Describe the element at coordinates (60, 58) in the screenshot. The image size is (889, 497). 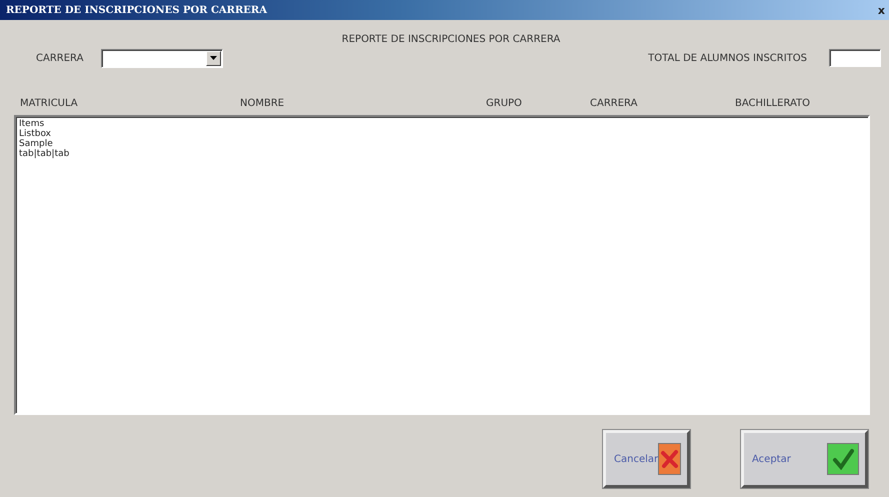
I see `carrera-label: CARRERA` at that location.